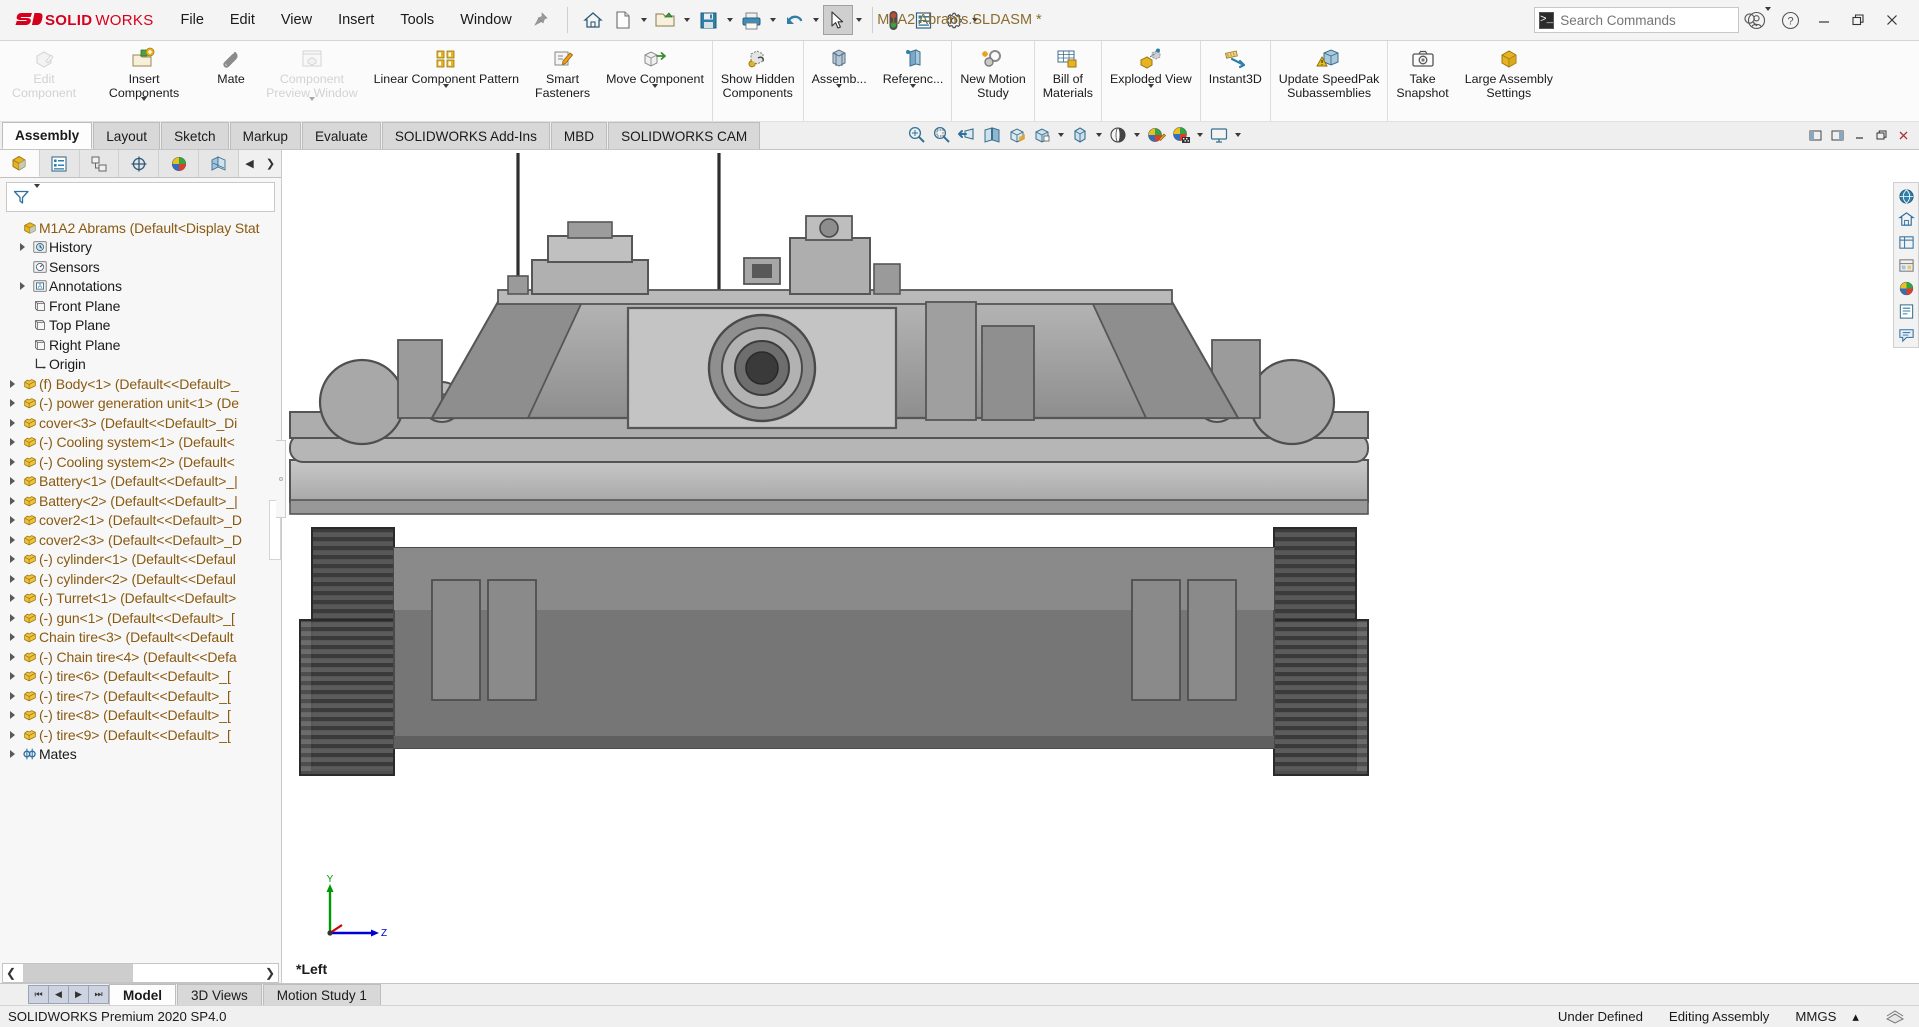 The height and width of the screenshot is (1027, 1919). What do you see at coordinates (312, 81) in the screenshot?
I see `component-preview-window-button: Component Preview Window` at bounding box center [312, 81].